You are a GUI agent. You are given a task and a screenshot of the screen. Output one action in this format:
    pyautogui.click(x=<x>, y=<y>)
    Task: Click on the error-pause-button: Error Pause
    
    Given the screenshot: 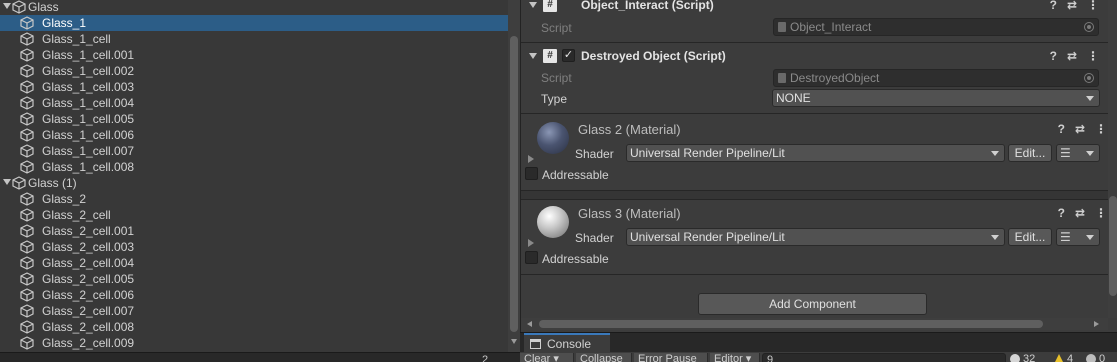 What is the action you would take?
    pyautogui.click(x=671, y=357)
    